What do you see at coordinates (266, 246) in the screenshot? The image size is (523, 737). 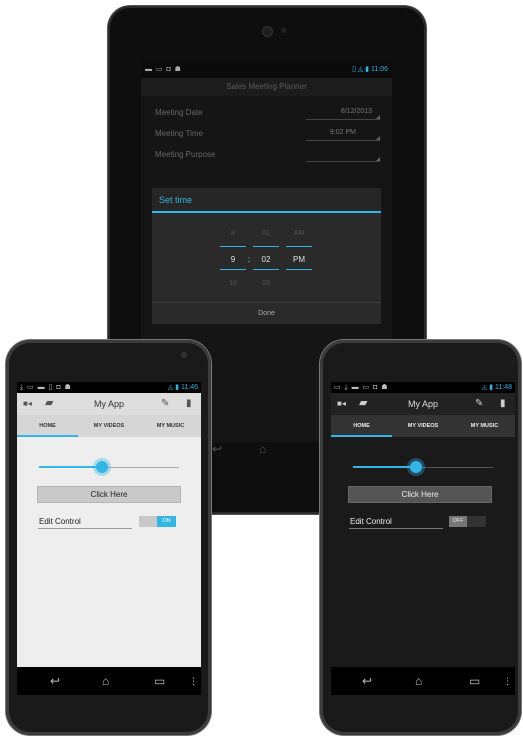 I see `minute-divider-top` at bounding box center [266, 246].